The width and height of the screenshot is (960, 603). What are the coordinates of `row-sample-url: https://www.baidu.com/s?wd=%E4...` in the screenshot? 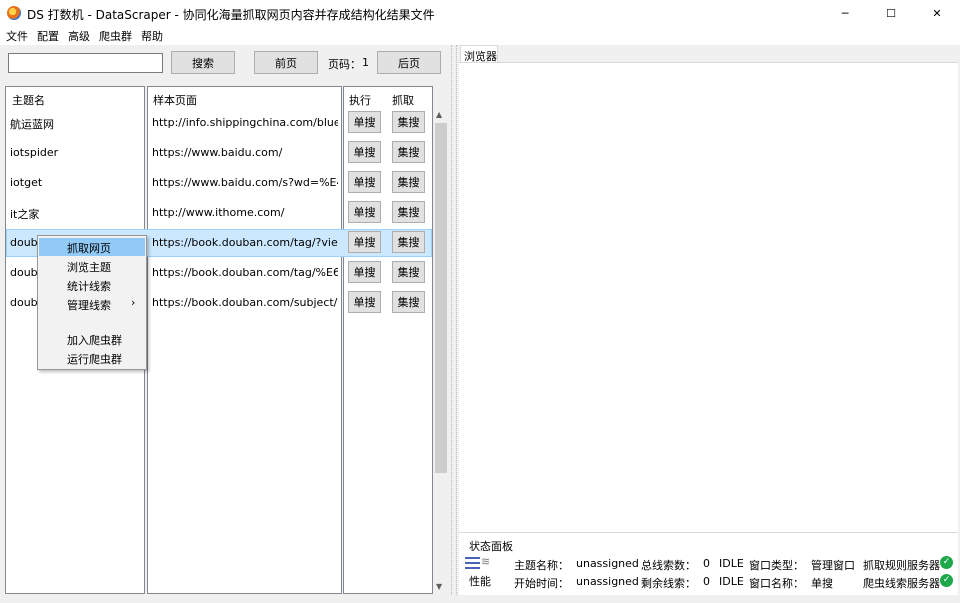 It's located at (245, 182).